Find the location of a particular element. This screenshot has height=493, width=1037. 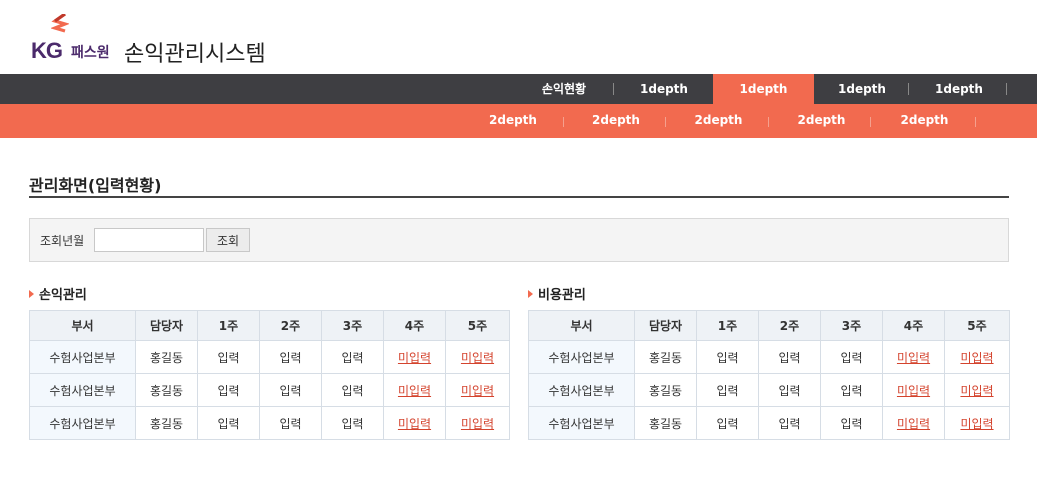

gnb-item-1depth-2: 1depth is located at coordinates (763, 89).